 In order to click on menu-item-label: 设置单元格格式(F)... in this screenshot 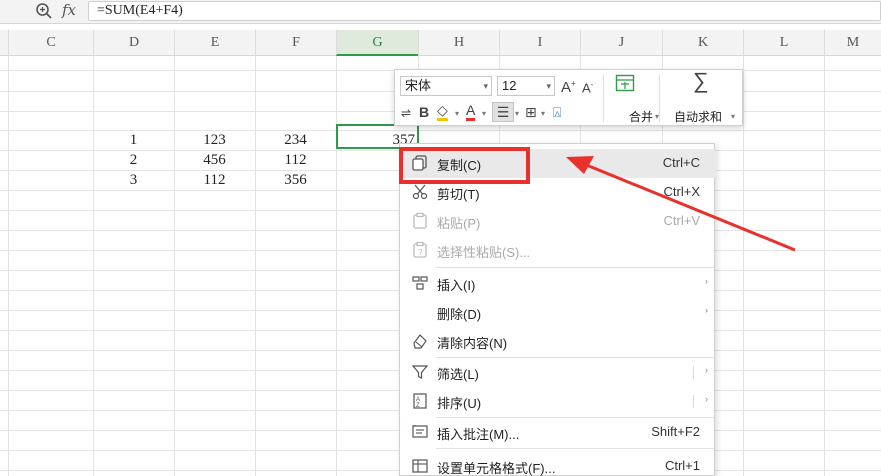, I will do `click(496, 468)`.